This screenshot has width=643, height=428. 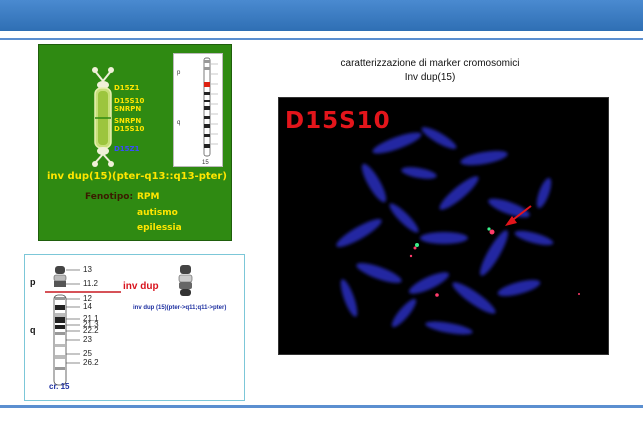 I want to click on band-label: 13, so click(x=87, y=269).